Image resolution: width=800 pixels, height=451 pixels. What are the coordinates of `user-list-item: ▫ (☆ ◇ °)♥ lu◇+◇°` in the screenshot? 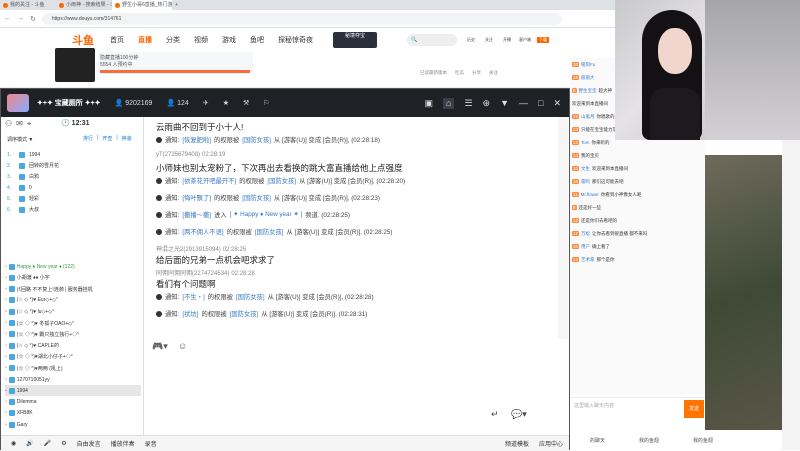 It's located at (73, 311).